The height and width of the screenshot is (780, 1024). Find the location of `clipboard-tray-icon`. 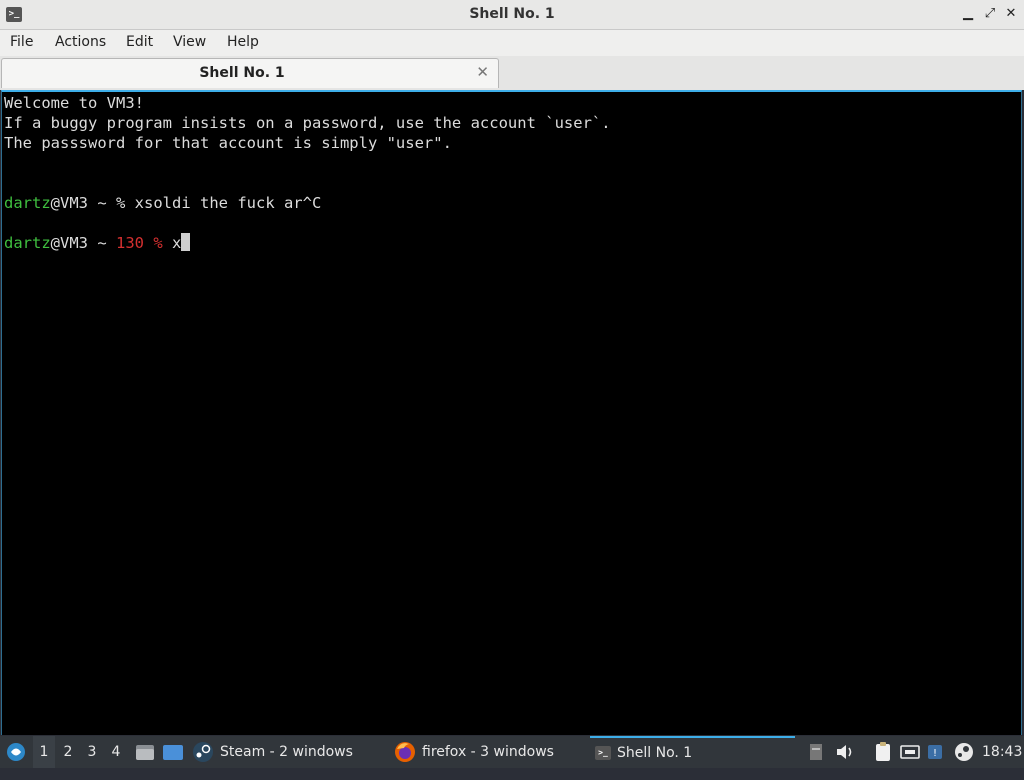

clipboard-tray-icon is located at coordinates (816, 752).